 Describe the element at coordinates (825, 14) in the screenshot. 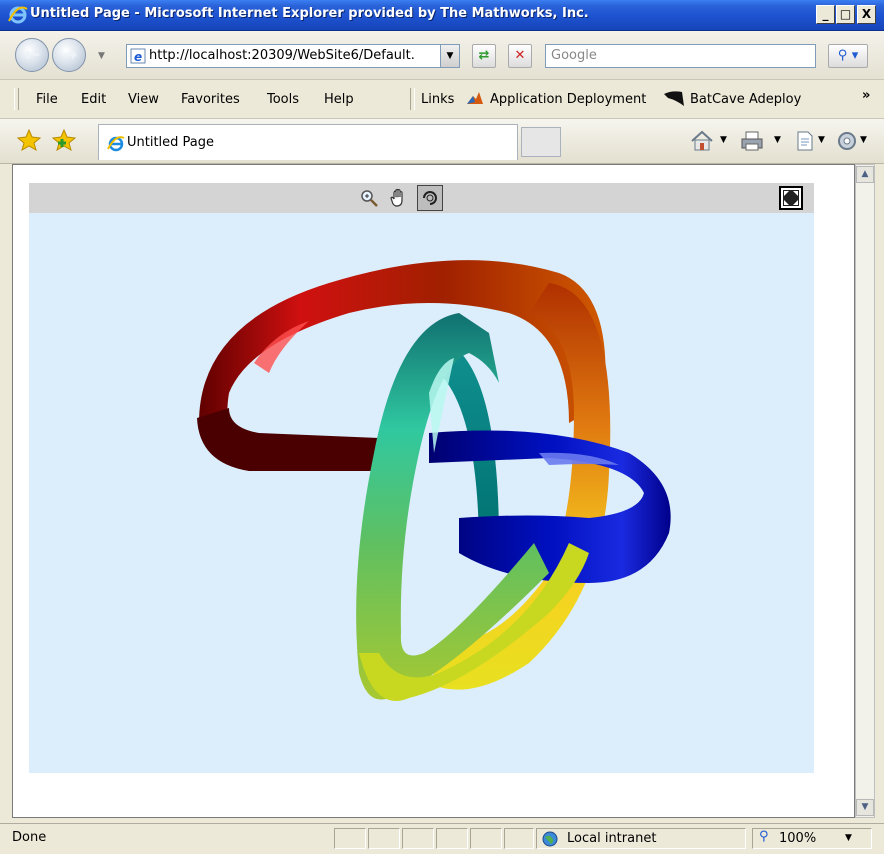

I see `minimize-button: _` at that location.